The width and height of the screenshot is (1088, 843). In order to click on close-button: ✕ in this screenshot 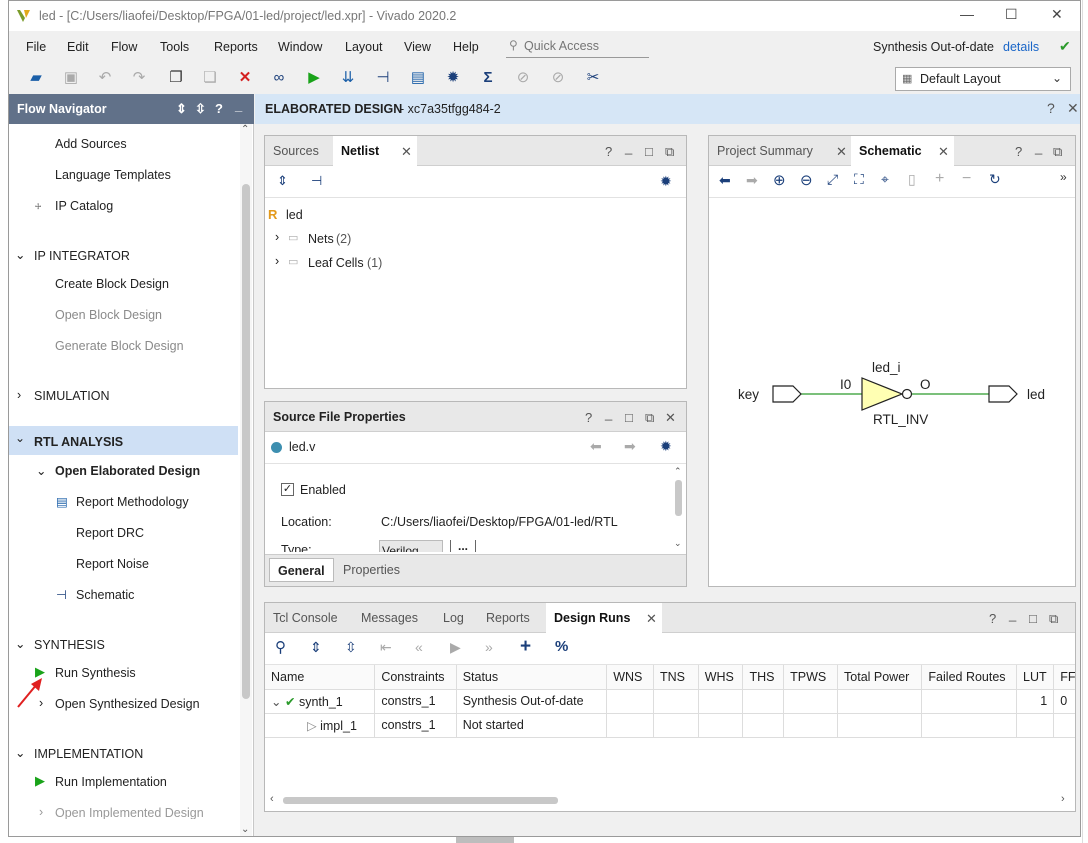, I will do `click(1057, 14)`.